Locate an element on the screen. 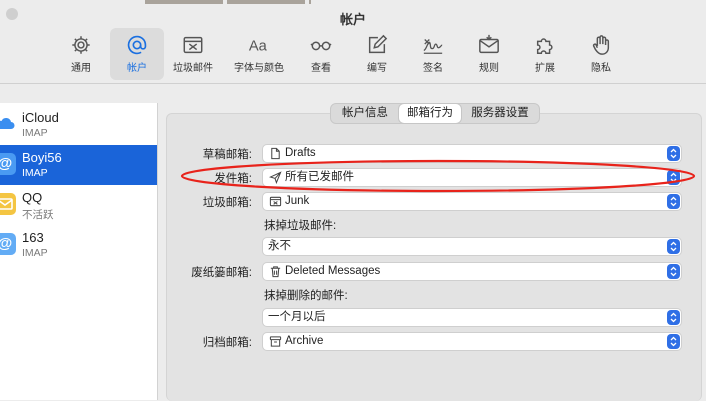 This screenshot has width=706, height=401. toolbar-composing: 编写 is located at coordinates (377, 54).